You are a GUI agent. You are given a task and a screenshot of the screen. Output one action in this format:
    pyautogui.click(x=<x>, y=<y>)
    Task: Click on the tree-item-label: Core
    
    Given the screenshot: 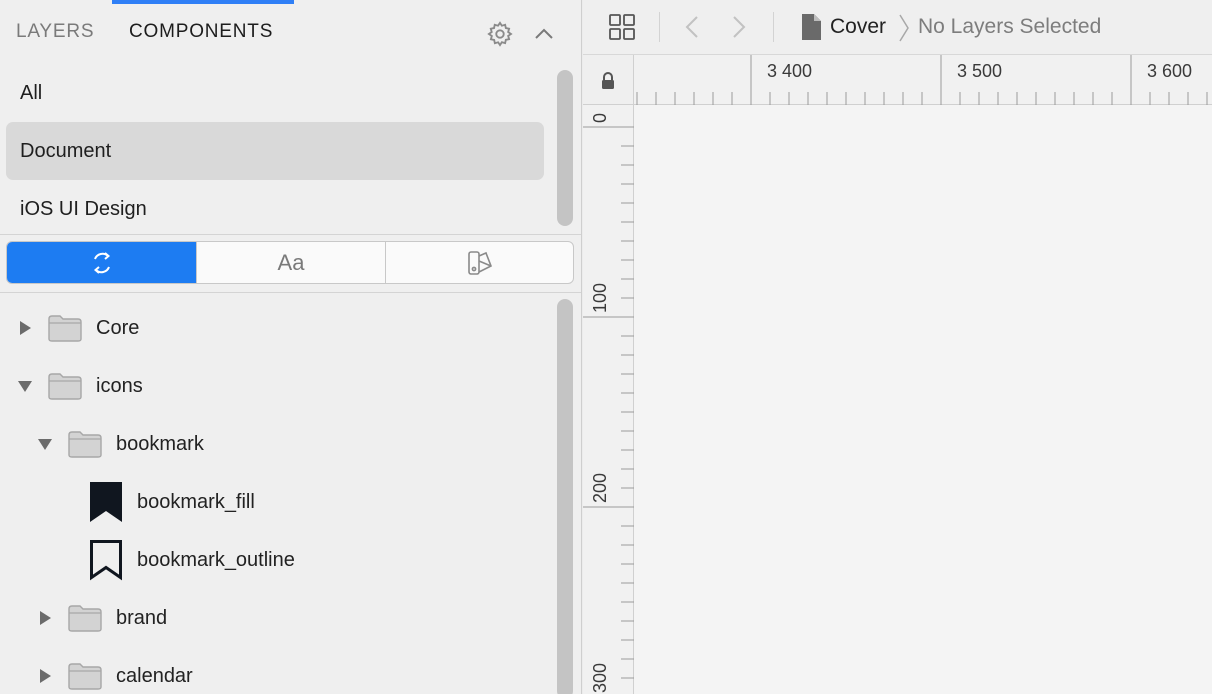 What is the action you would take?
    pyautogui.click(x=118, y=327)
    